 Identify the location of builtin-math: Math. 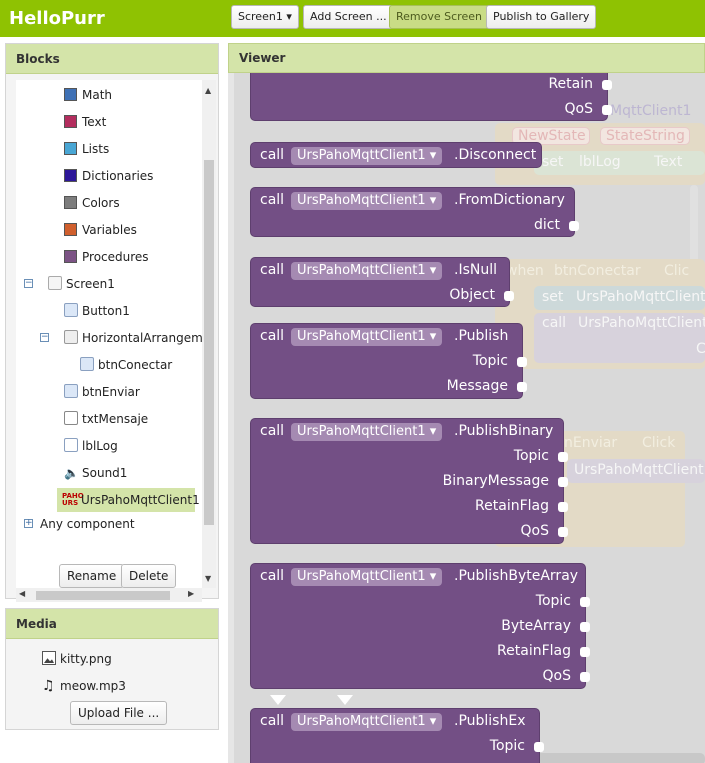
(88, 95).